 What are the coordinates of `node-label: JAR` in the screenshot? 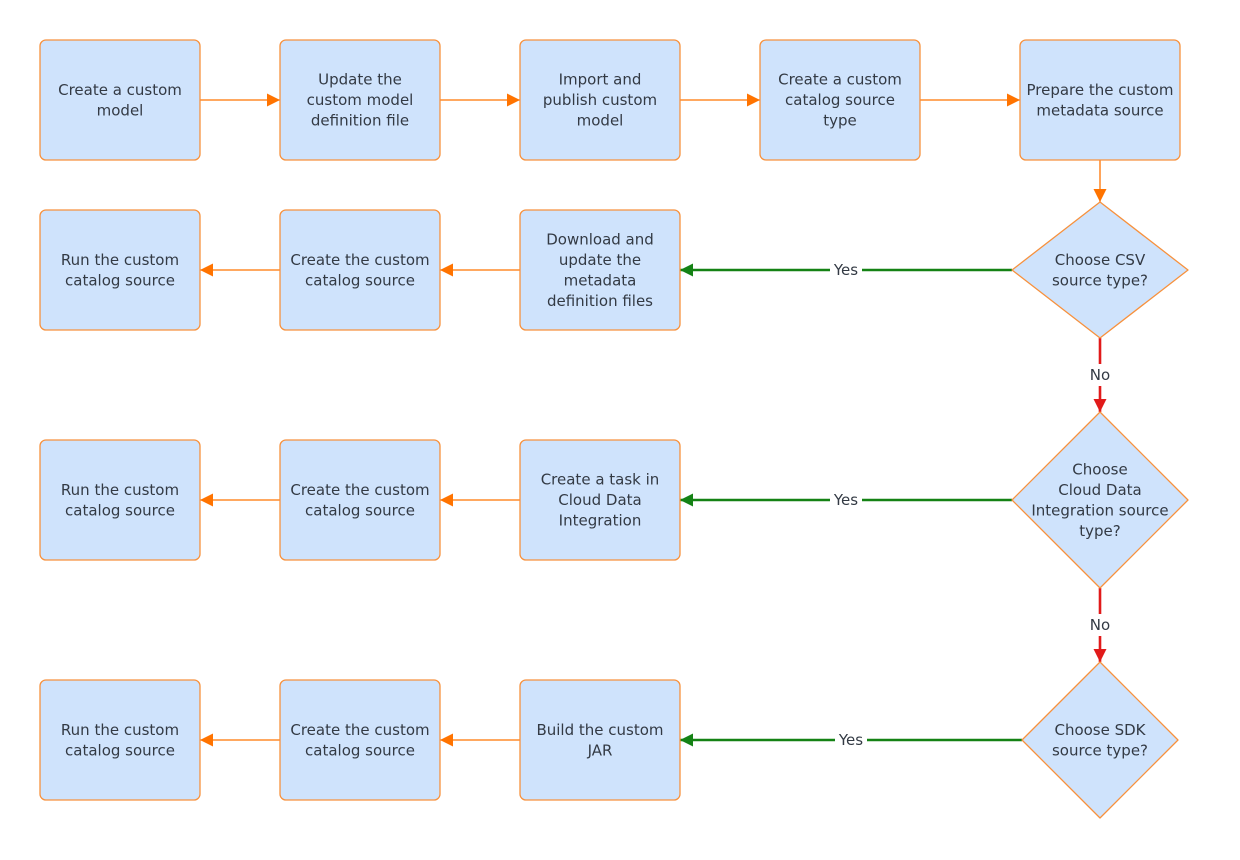 It's located at (600, 750).